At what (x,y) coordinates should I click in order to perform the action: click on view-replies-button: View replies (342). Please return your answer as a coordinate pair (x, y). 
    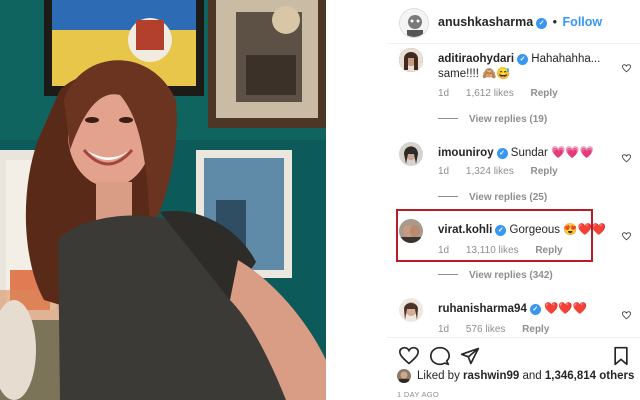
    Looking at the image, I should click on (495, 275).